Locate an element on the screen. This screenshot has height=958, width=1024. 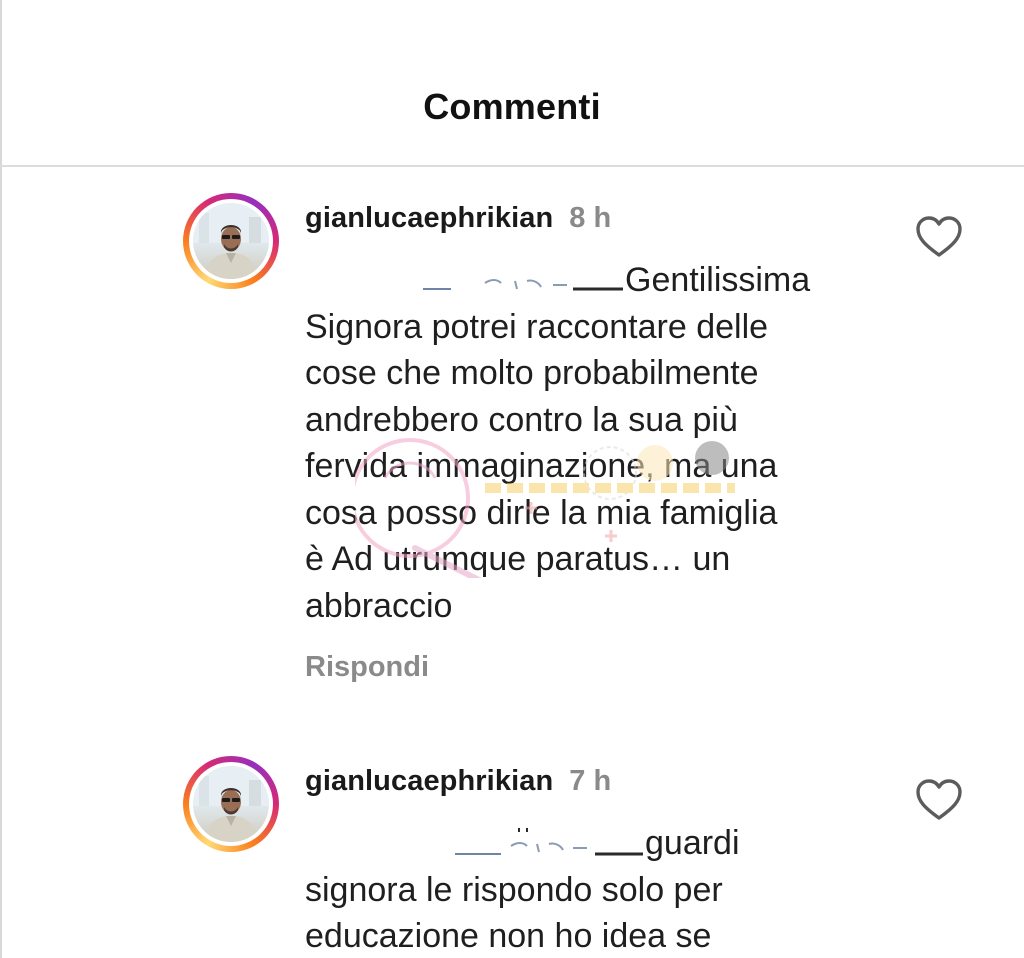
comment-meta: gianlucaephrikian 7 h is located at coordinates (595, 781).